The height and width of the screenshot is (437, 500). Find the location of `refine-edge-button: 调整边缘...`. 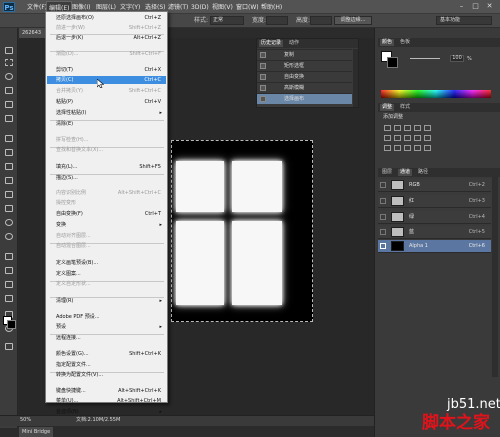

refine-edge-button: 调整边缘... is located at coordinates (353, 20).